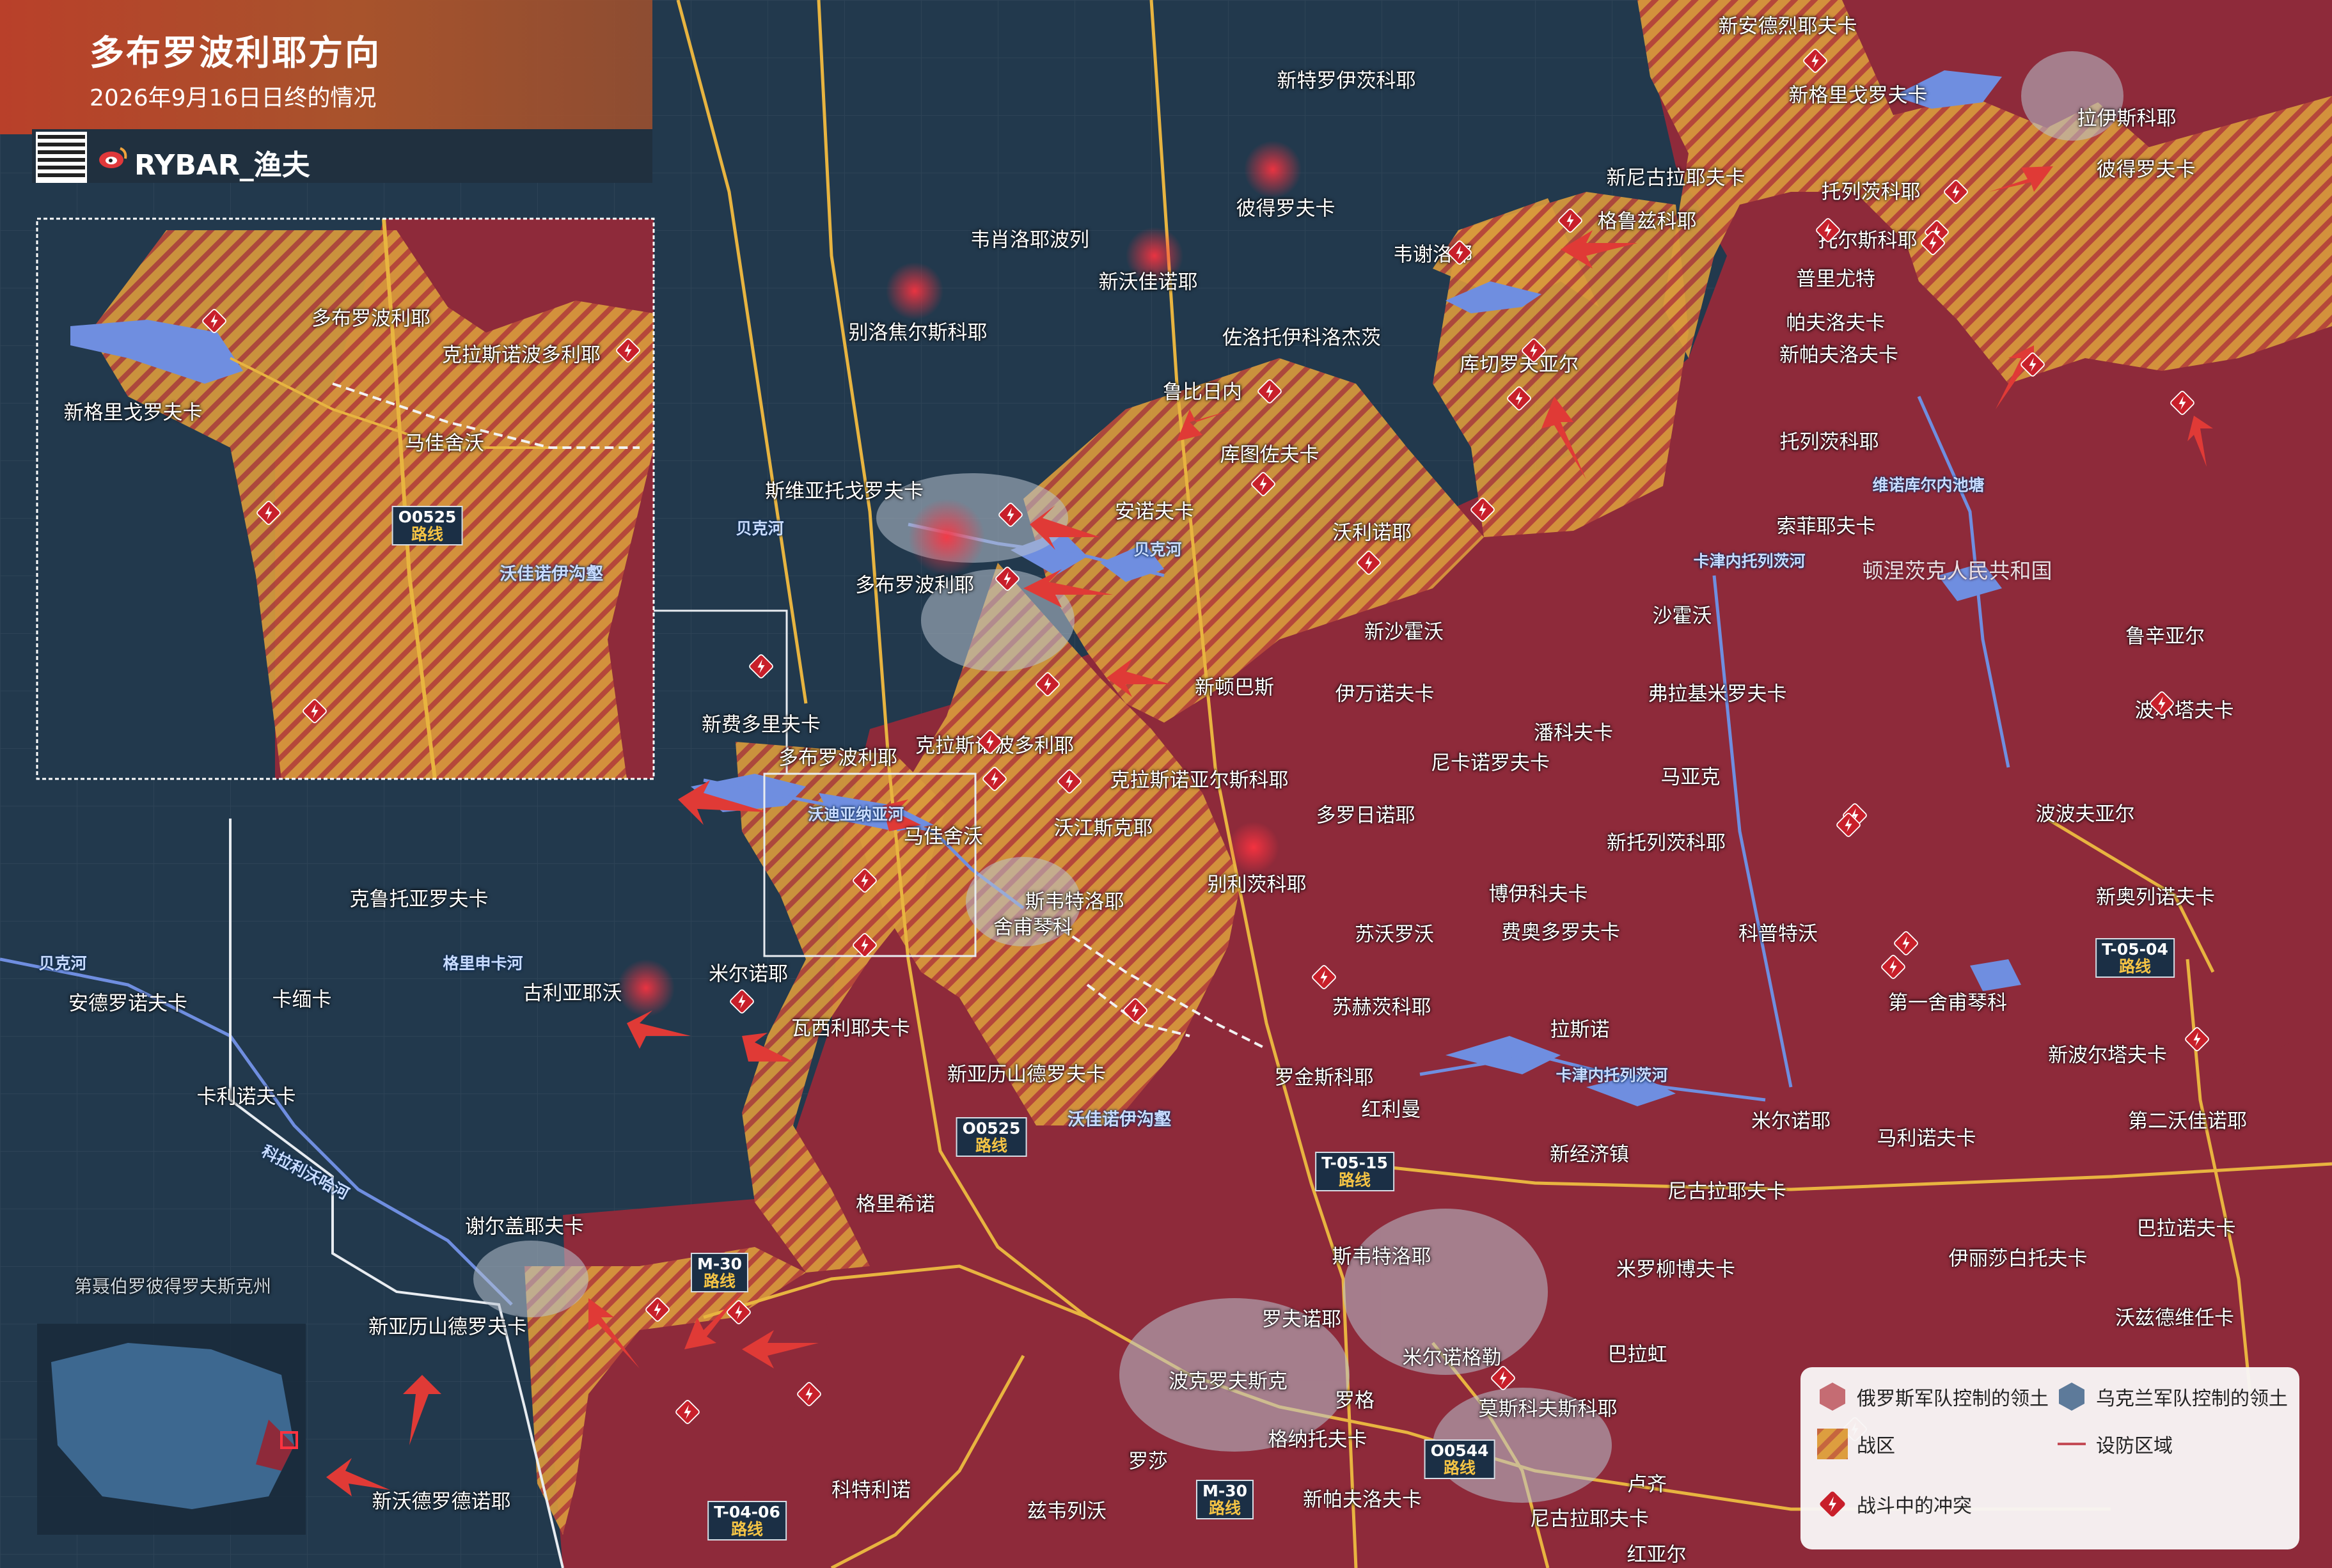  What do you see at coordinates (1787, 26) in the screenshot?
I see `place-label: 新安德烈耶夫卡` at bounding box center [1787, 26].